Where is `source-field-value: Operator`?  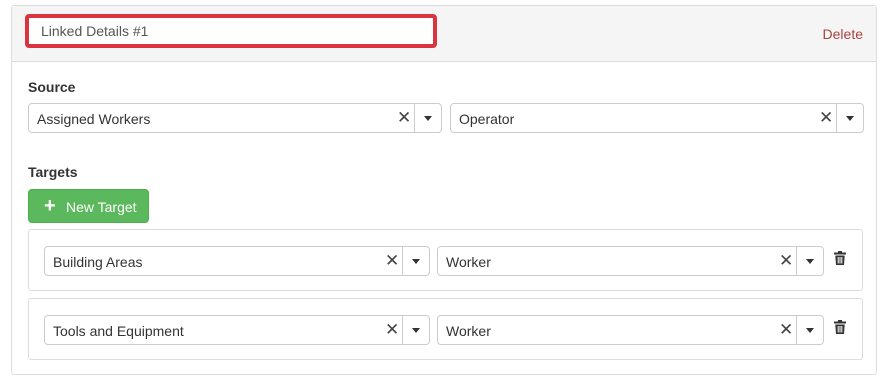
source-field-value: Operator is located at coordinates (487, 119).